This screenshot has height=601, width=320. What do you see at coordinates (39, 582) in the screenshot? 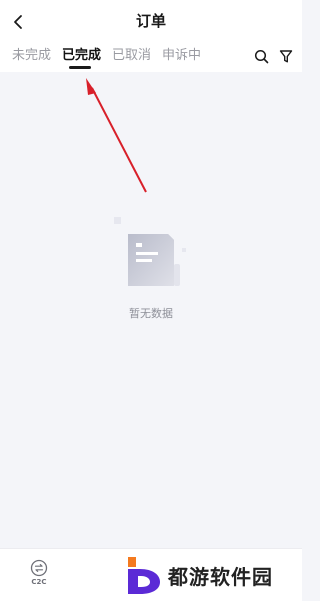
I see `c2c-label: C2C` at bounding box center [39, 582].